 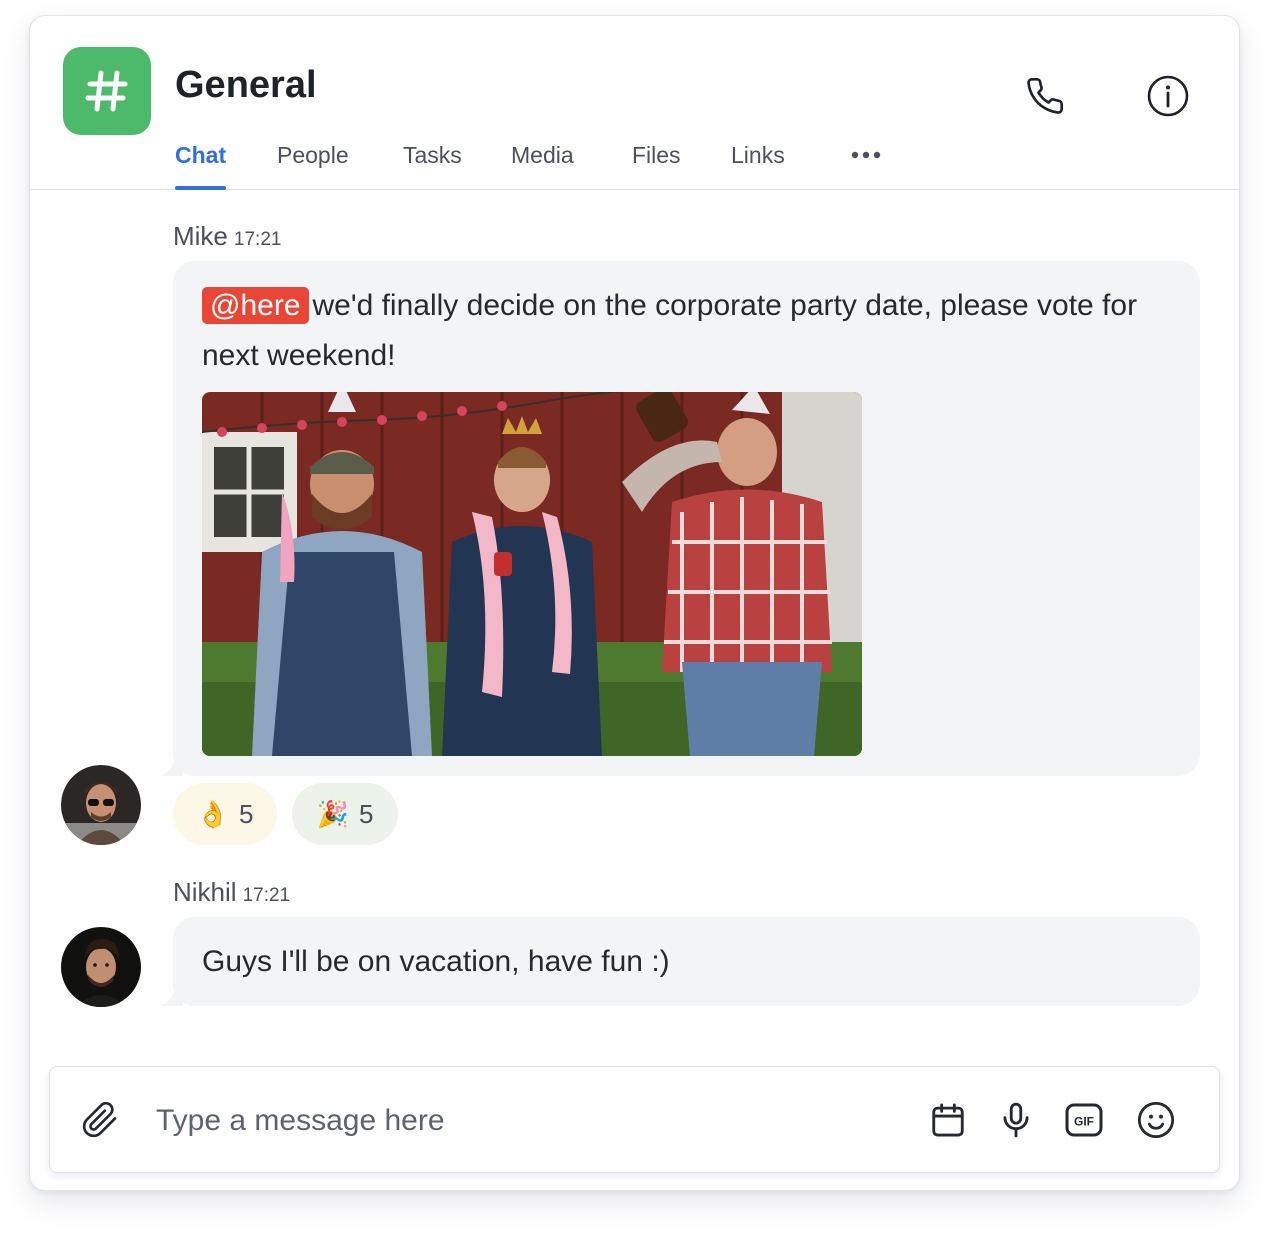 I want to click on party-popper-emoji-icon: 🎉, so click(x=332, y=813).